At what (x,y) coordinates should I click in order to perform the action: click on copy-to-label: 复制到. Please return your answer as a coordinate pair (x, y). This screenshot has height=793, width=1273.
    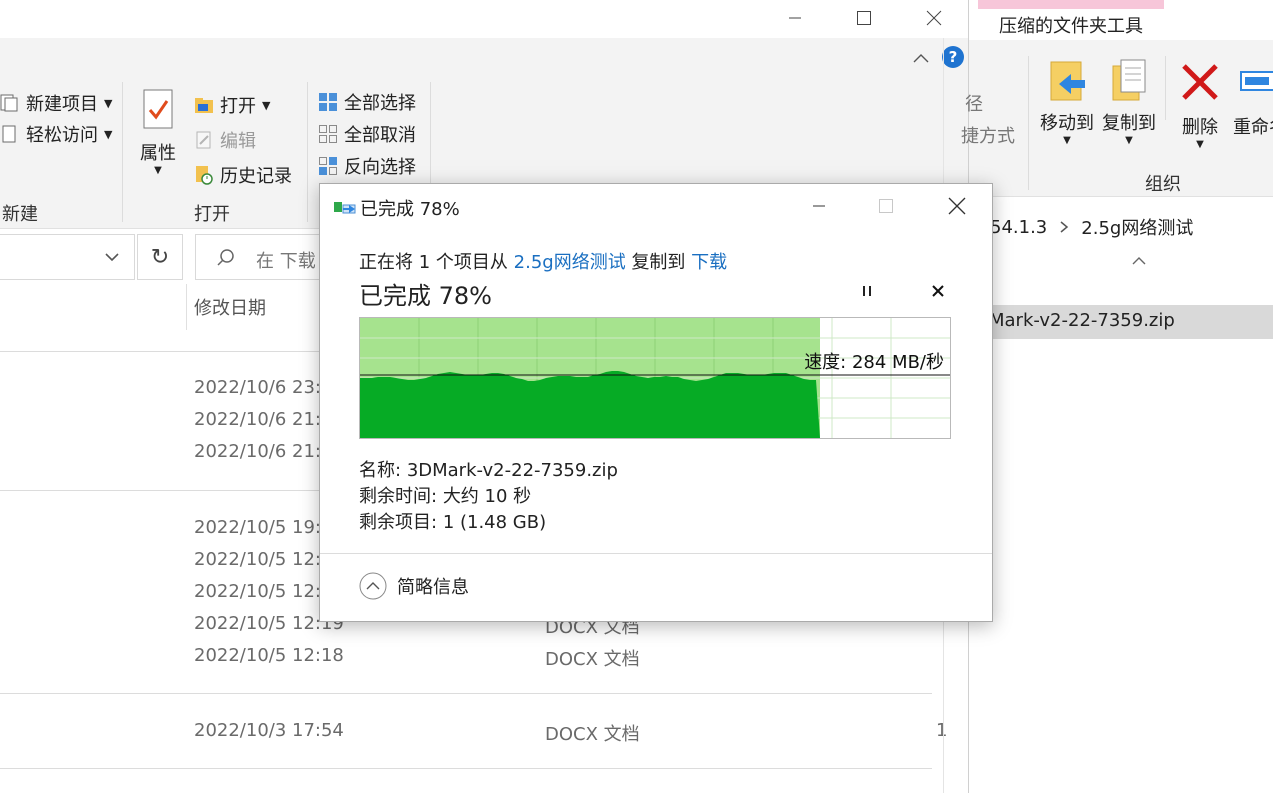
    Looking at the image, I should click on (1129, 123).